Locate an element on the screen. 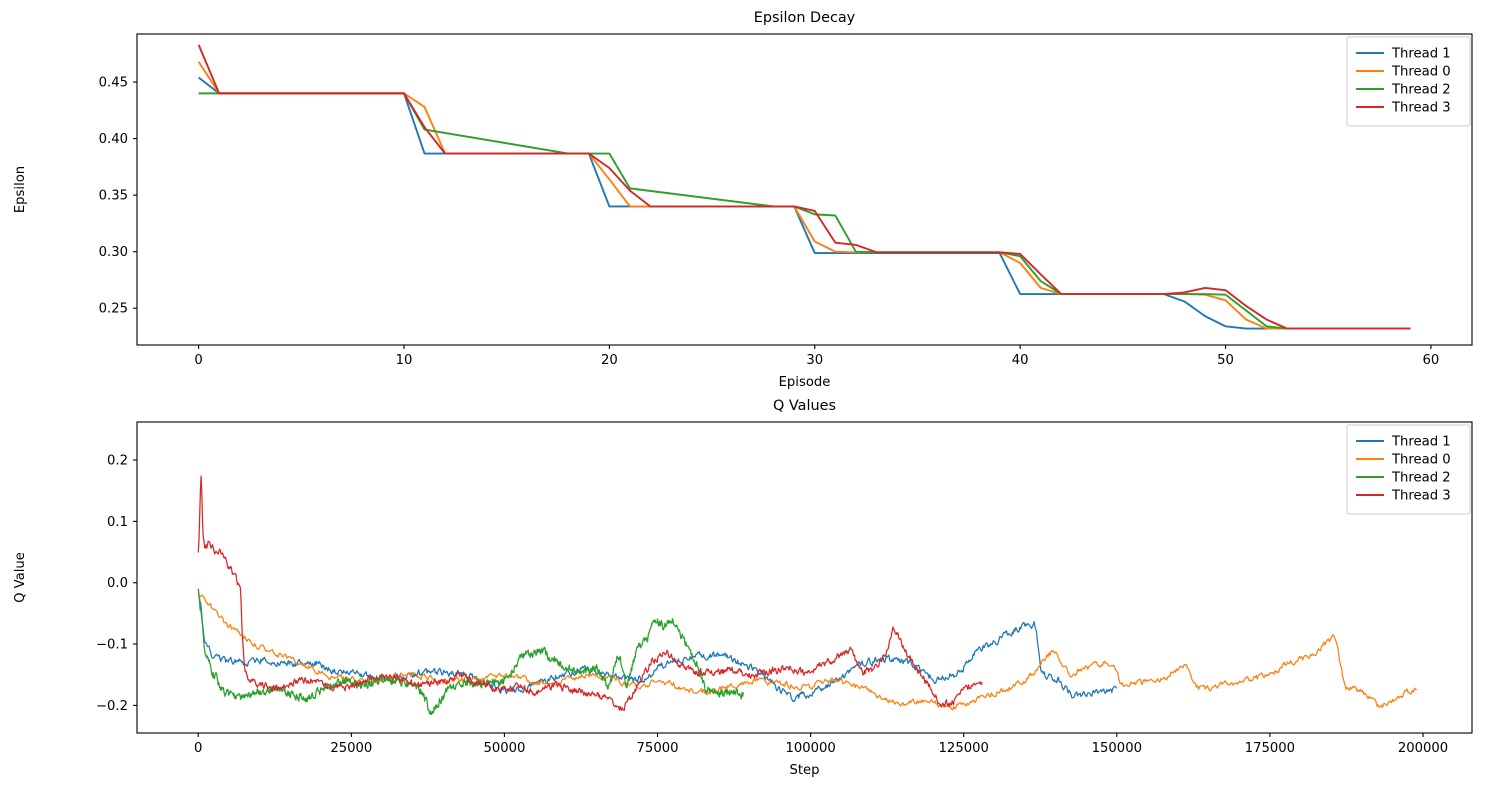 The image size is (1490, 788). y-tick-label: 0.0 is located at coordinates (117, 583).